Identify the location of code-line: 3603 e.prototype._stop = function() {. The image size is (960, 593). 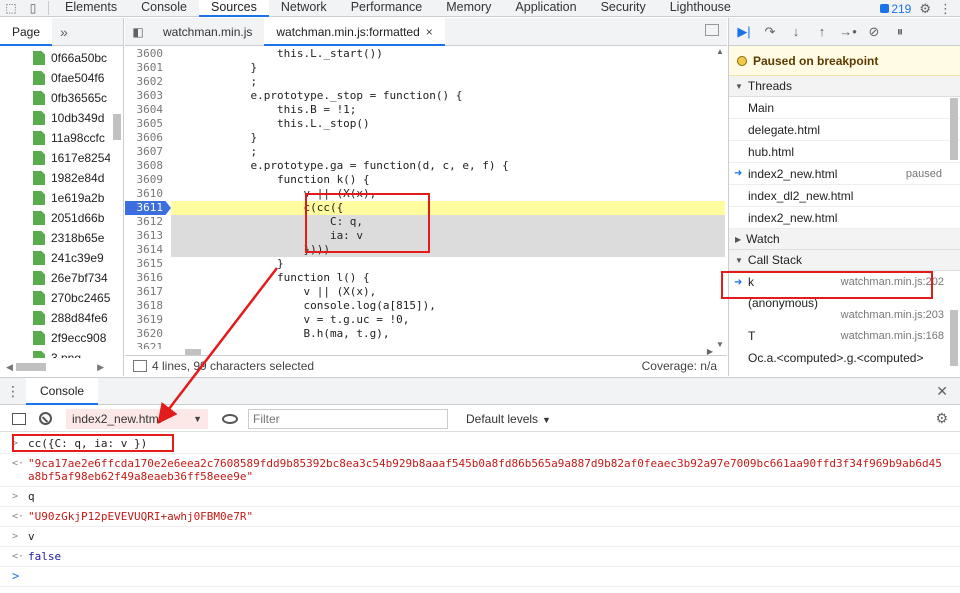
(425, 96).